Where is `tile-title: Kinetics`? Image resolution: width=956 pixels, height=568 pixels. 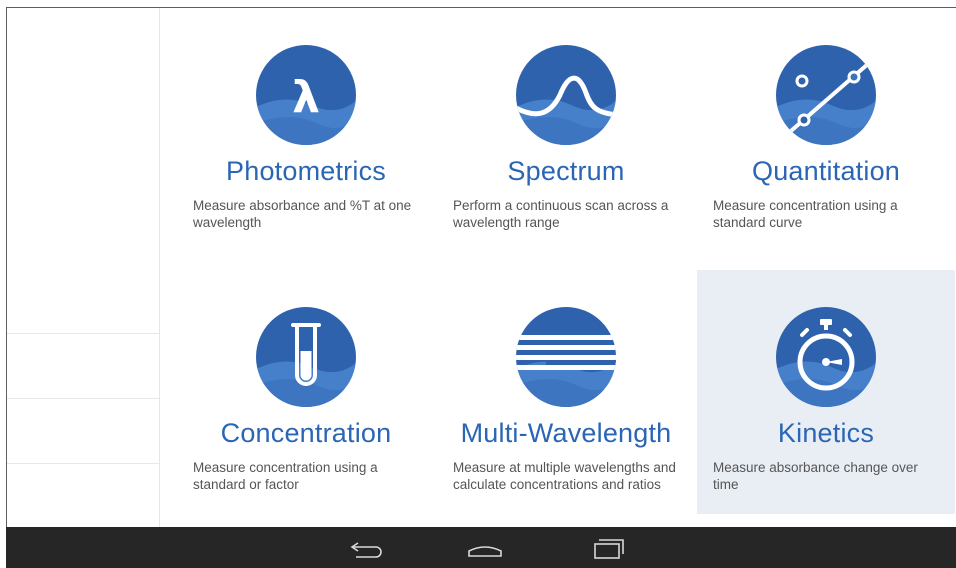
tile-title: Kinetics is located at coordinates (826, 433).